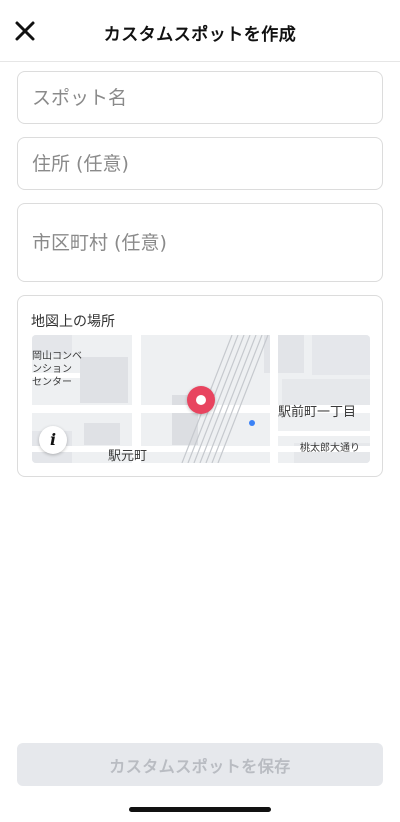  Describe the element at coordinates (330, 448) in the screenshot. I see `map-place-label: 桃太郎大通り` at that location.